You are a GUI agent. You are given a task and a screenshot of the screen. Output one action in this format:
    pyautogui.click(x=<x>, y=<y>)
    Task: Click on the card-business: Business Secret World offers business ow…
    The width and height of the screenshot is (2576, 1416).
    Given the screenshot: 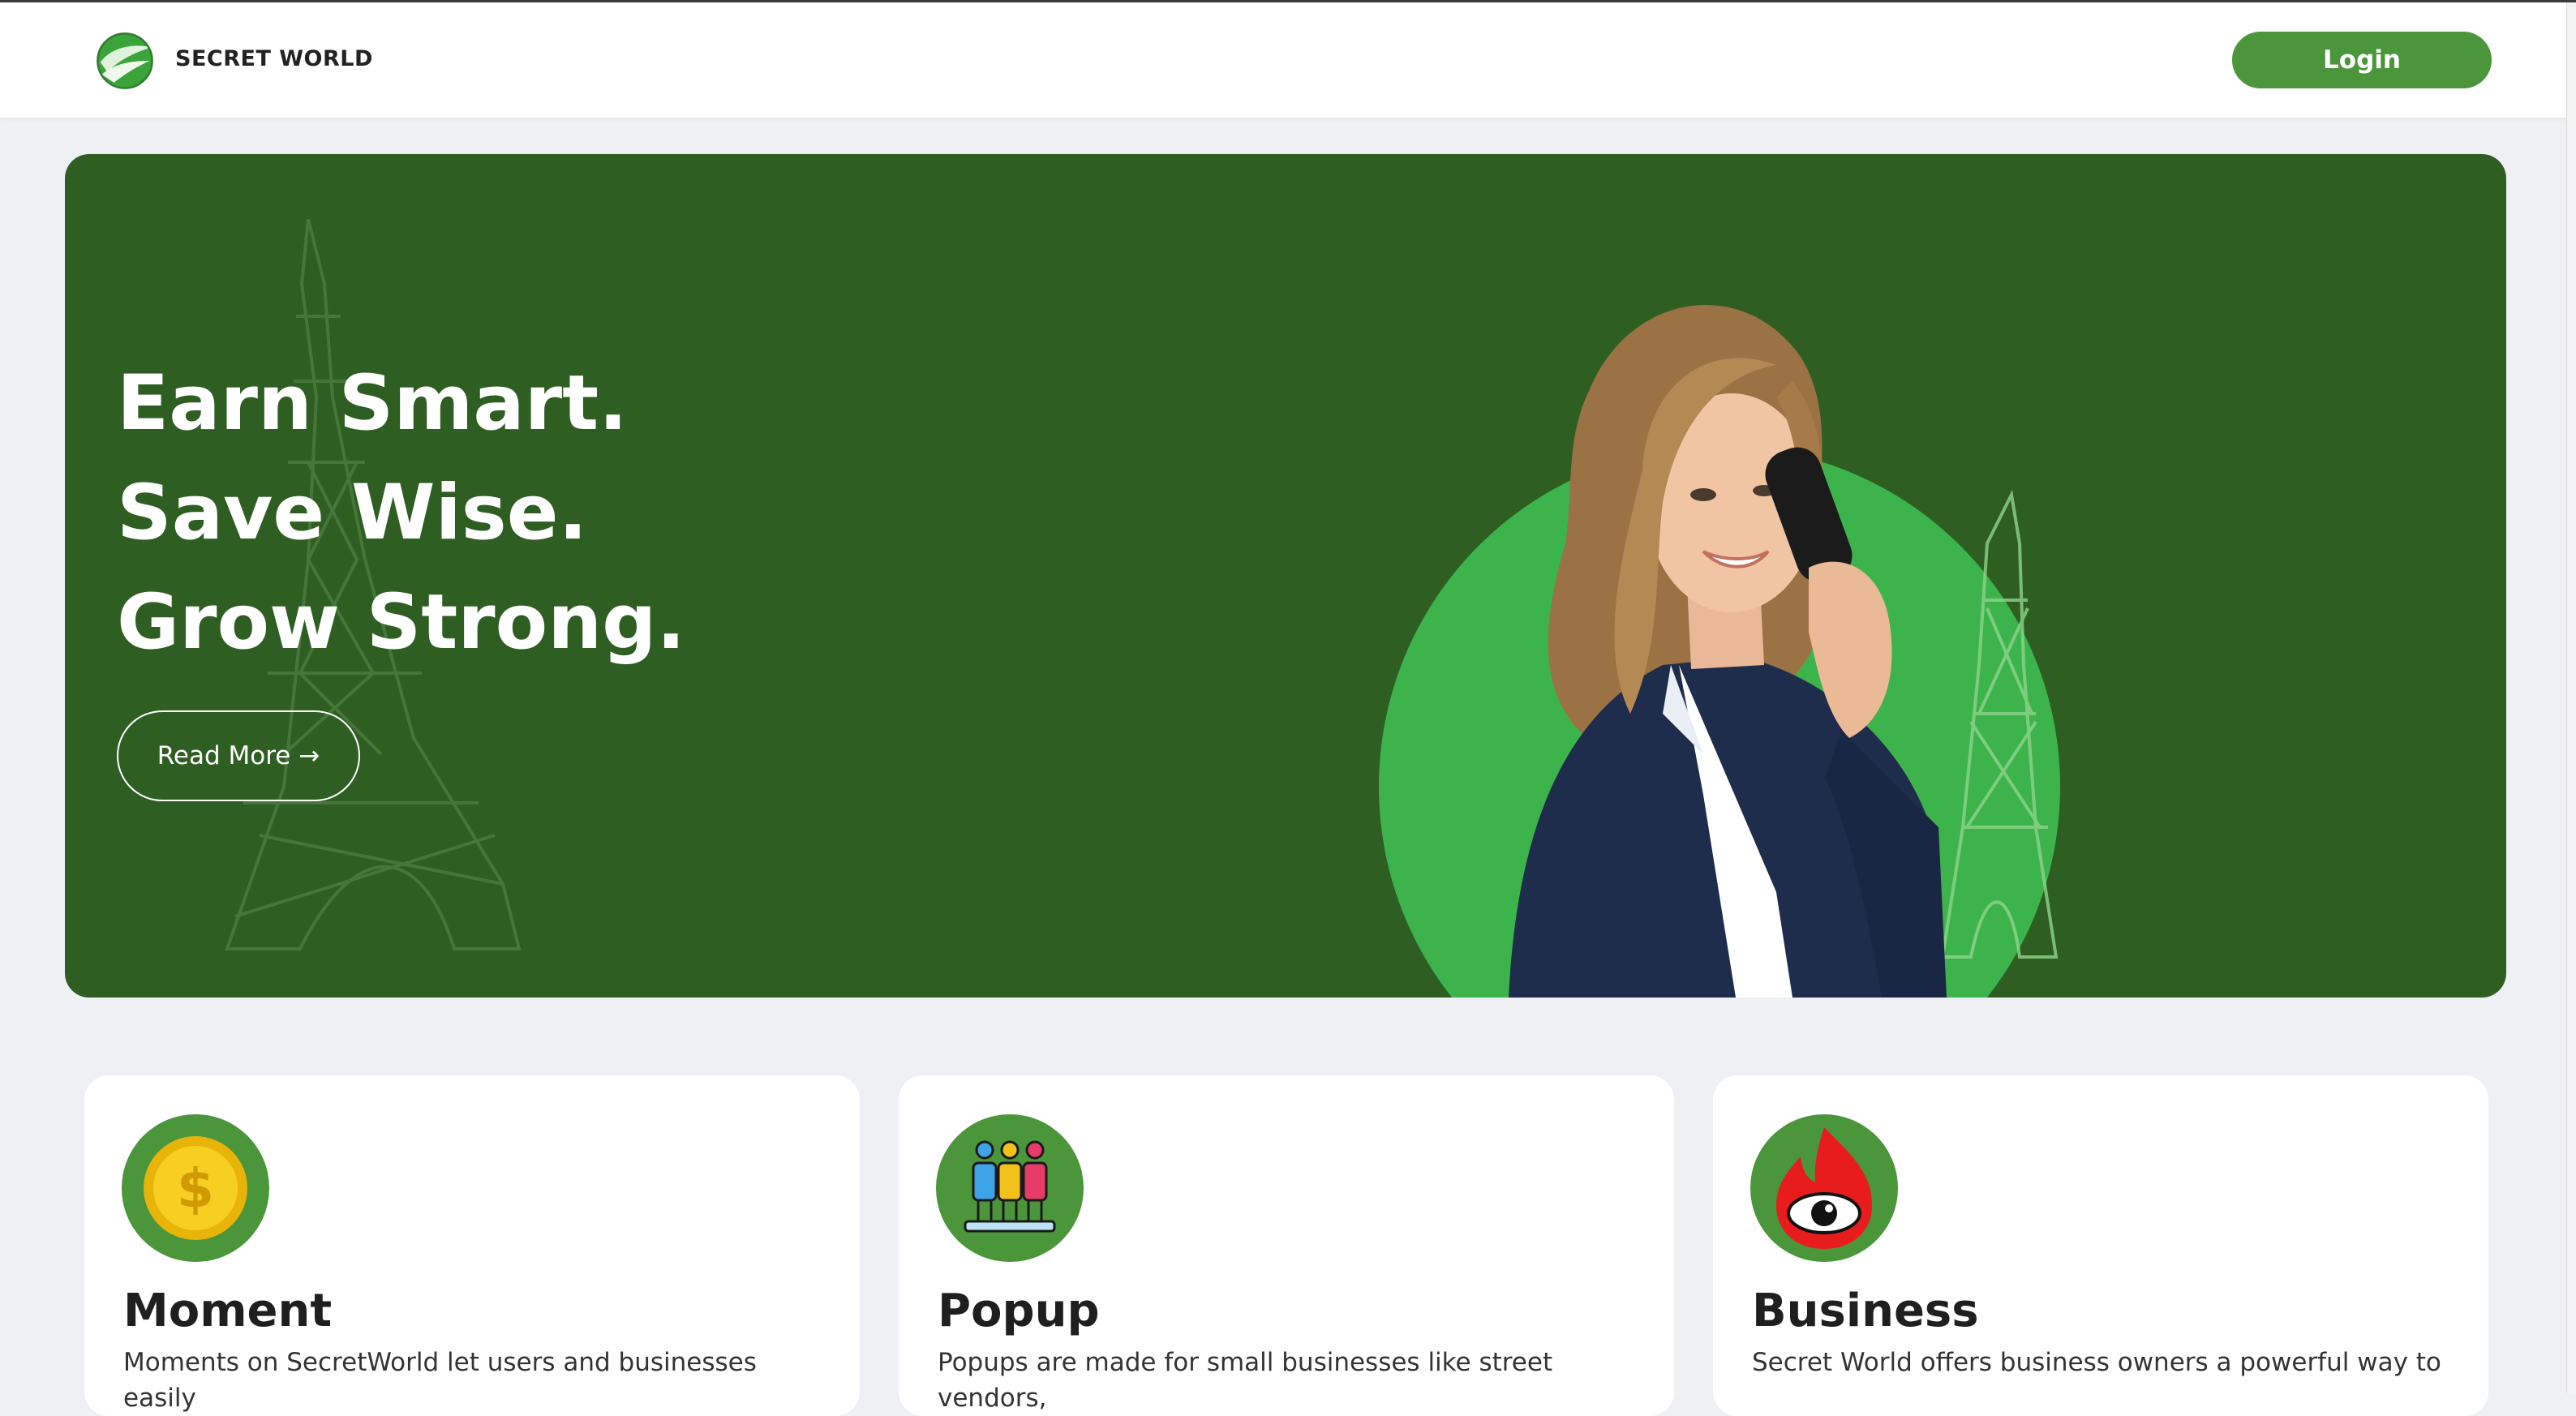 What is the action you would take?
    pyautogui.click(x=2100, y=1245)
    